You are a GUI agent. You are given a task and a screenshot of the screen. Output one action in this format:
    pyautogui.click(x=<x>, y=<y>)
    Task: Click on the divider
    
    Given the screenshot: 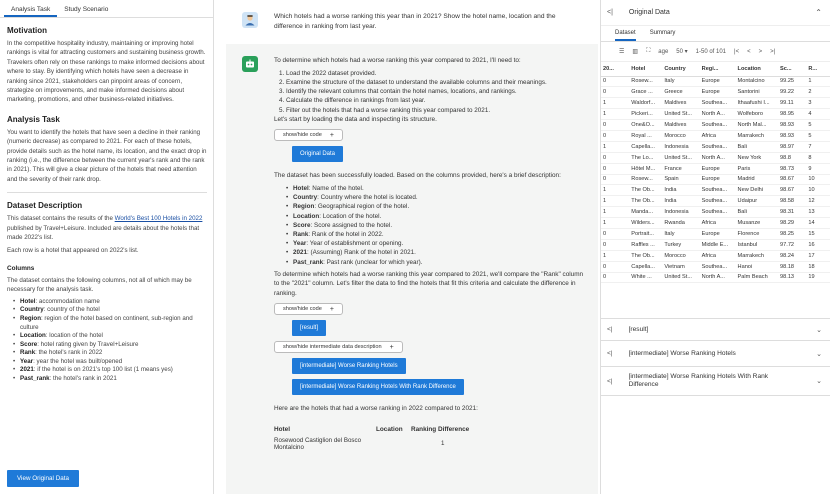 What is the action you would take?
    pyautogui.click(x=107, y=193)
    